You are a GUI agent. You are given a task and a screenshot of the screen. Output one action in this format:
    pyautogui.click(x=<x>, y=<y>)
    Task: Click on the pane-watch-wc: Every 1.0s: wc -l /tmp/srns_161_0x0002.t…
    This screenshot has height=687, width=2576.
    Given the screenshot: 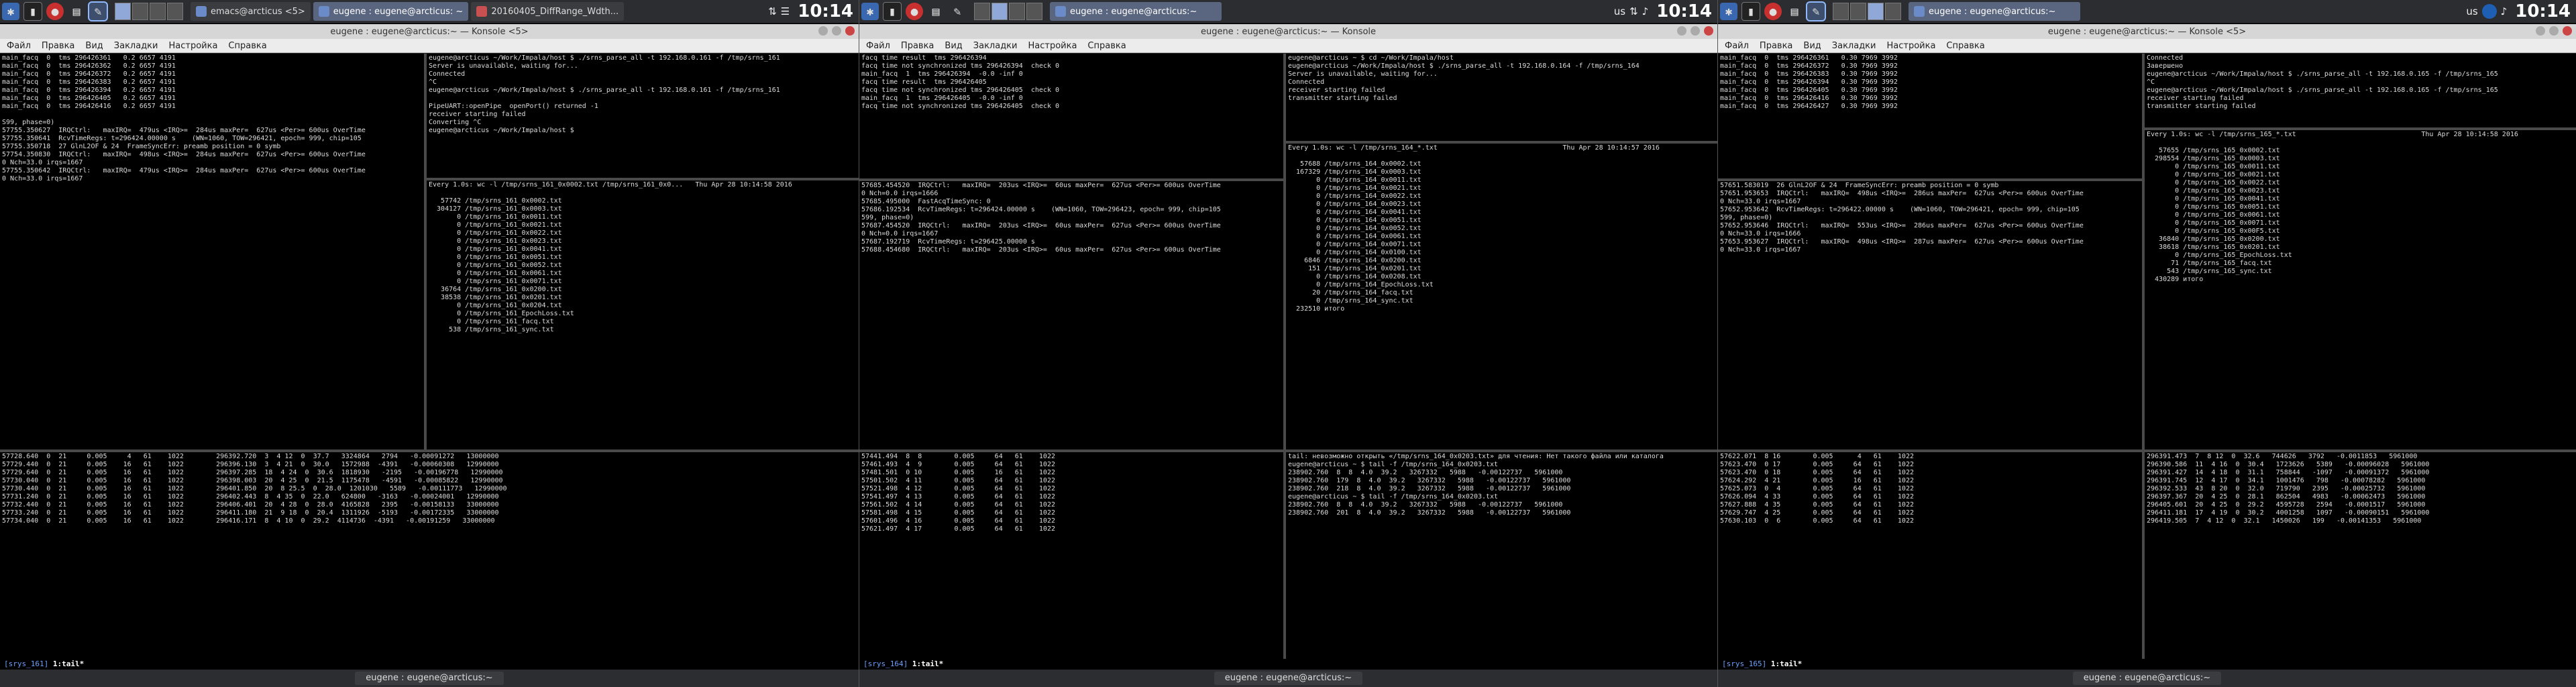 What is the action you would take?
    pyautogui.click(x=643, y=315)
    